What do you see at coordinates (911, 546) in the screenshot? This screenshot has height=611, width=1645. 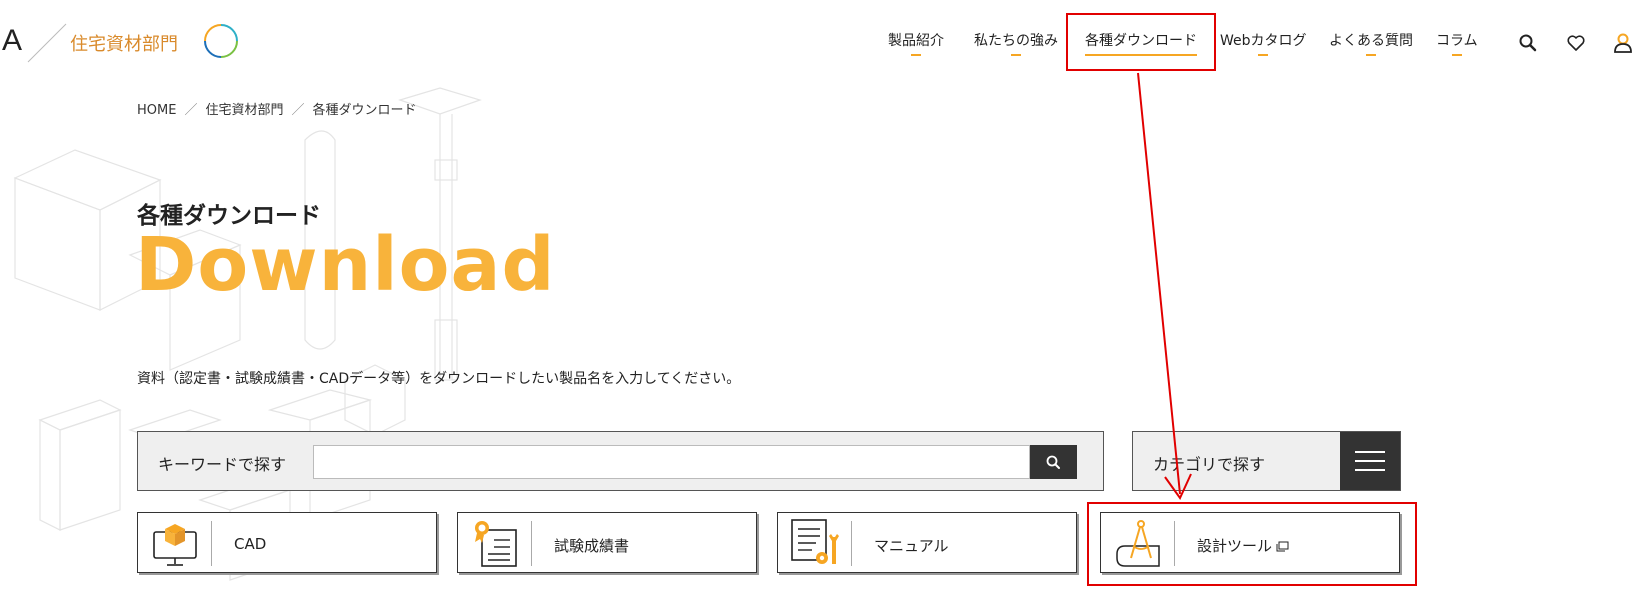 I see `card-label: マニュアル` at bounding box center [911, 546].